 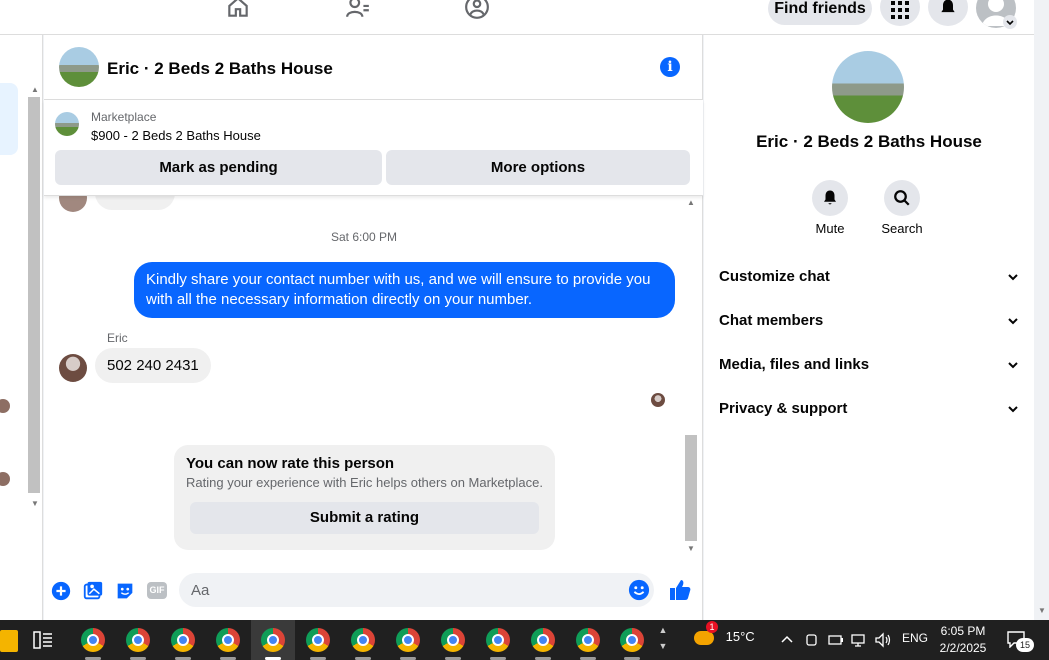 I want to click on chat-list-strip: ▲ ▼, so click(x=21, y=327).